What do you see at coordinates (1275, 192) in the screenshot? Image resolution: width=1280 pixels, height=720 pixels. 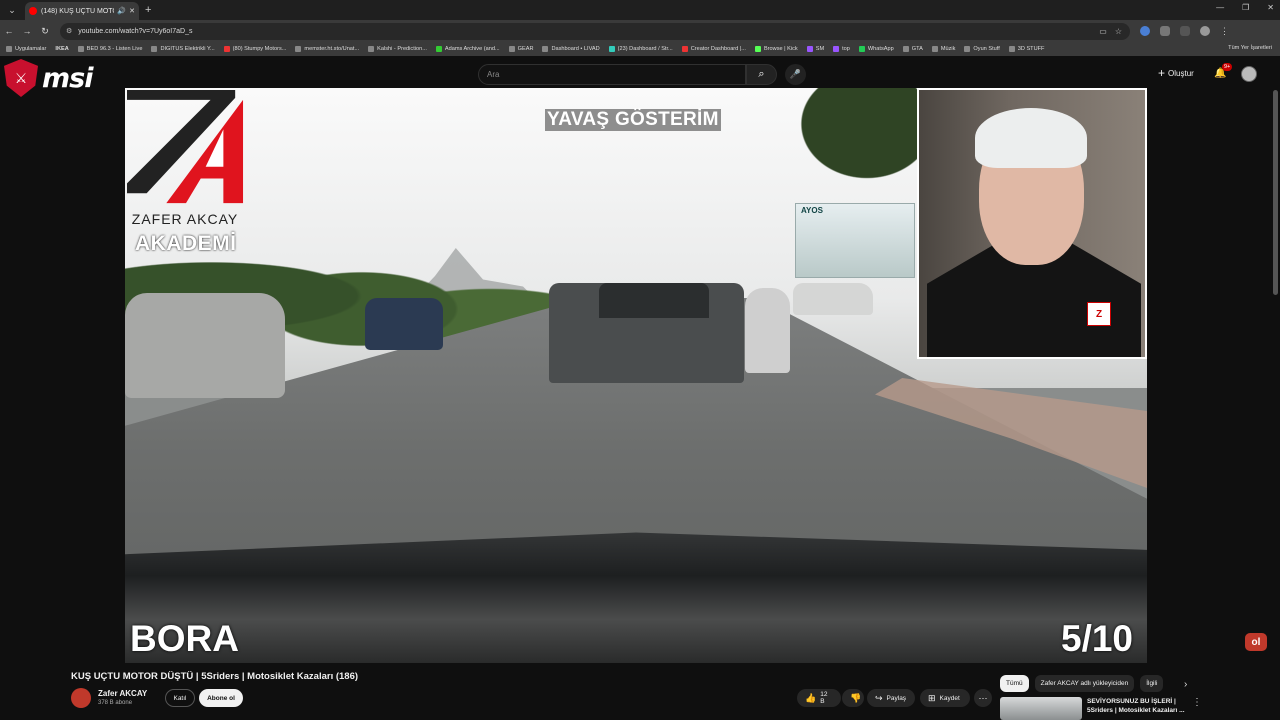 I see `page-scrollbar` at bounding box center [1275, 192].